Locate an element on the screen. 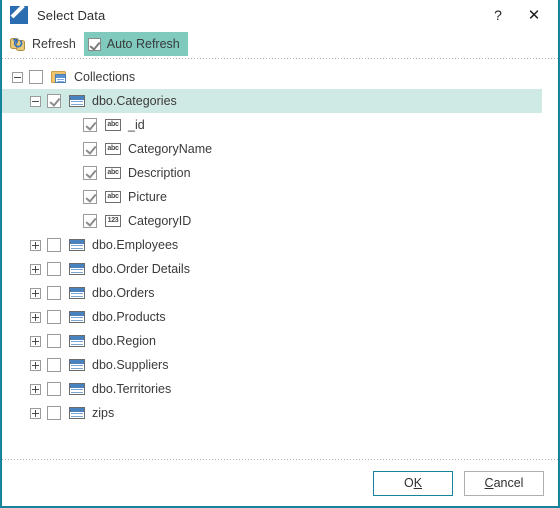  select-data-icon is located at coordinates (19, 15).